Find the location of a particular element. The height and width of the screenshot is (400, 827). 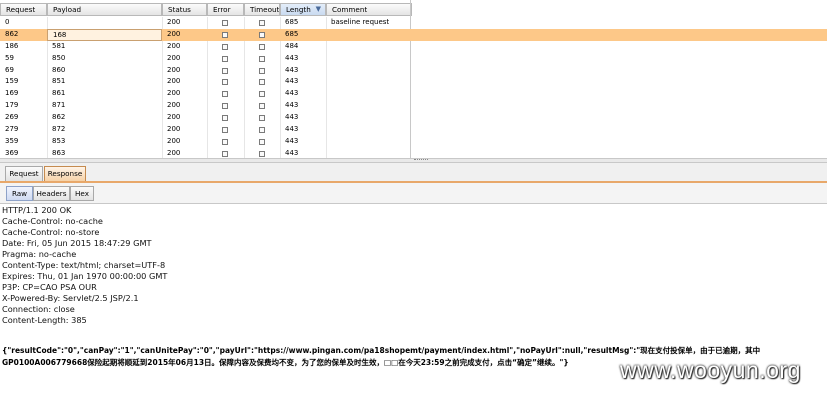

request-cell: 862 is located at coordinates (12, 33).